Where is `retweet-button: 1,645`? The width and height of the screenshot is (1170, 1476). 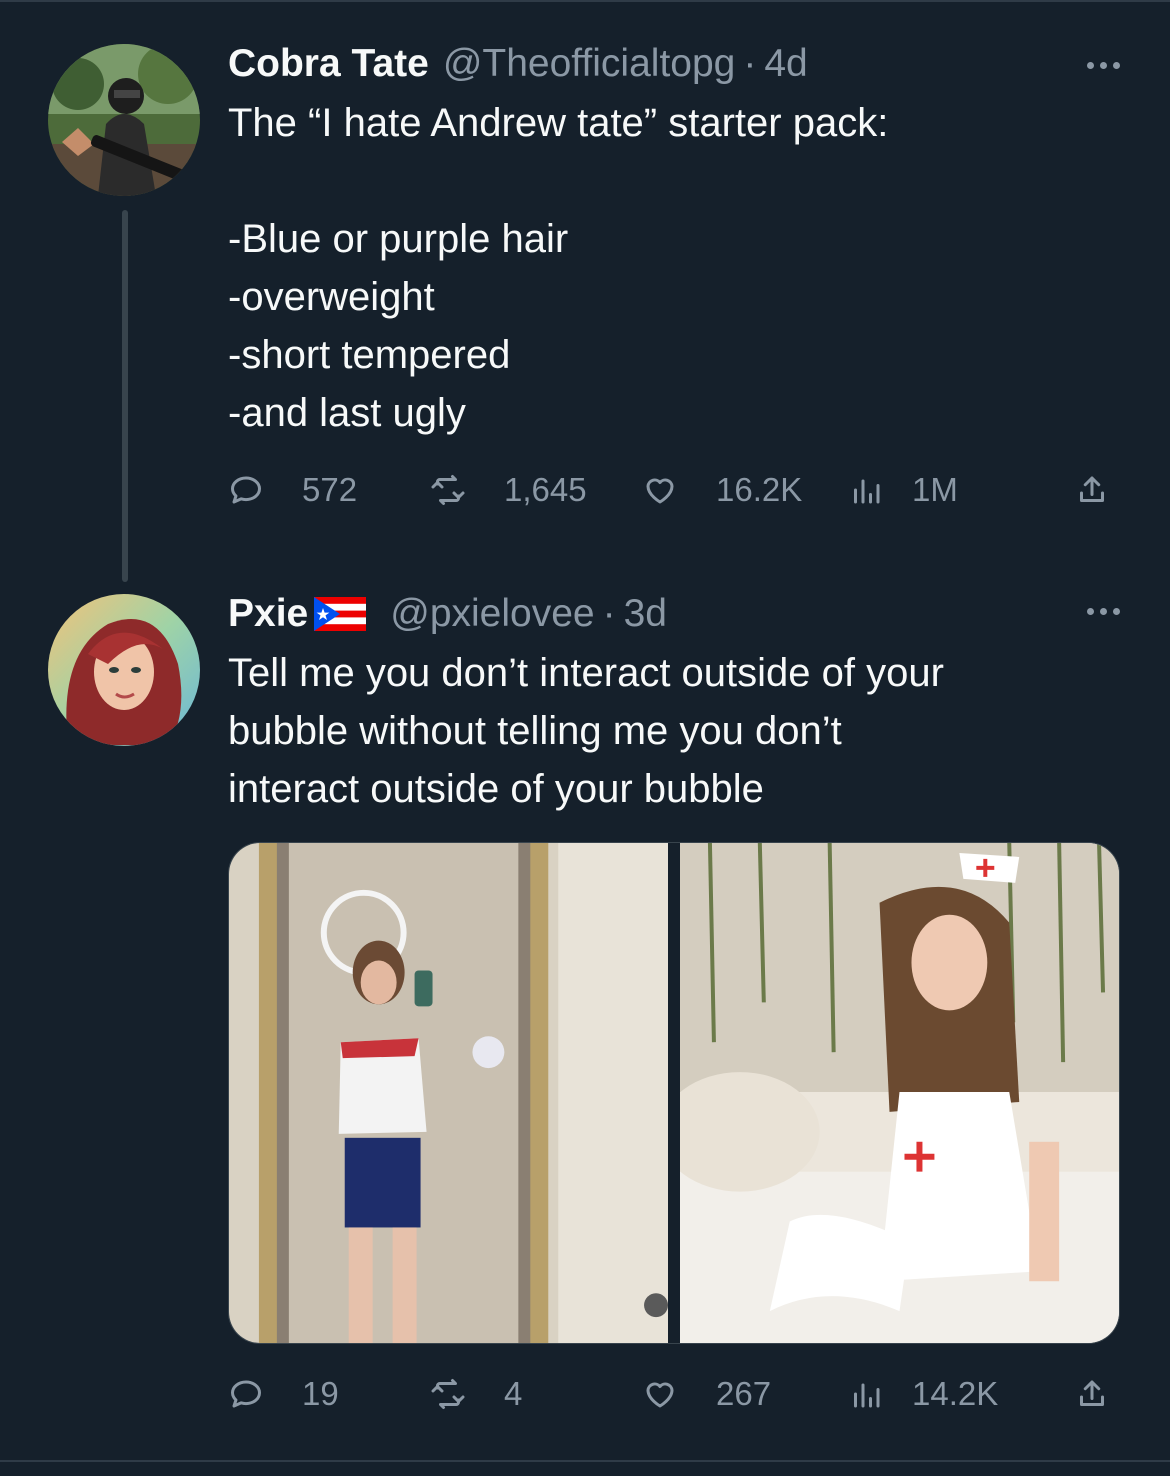
retweet-button: 1,645 is located at coordinates (508, 490).